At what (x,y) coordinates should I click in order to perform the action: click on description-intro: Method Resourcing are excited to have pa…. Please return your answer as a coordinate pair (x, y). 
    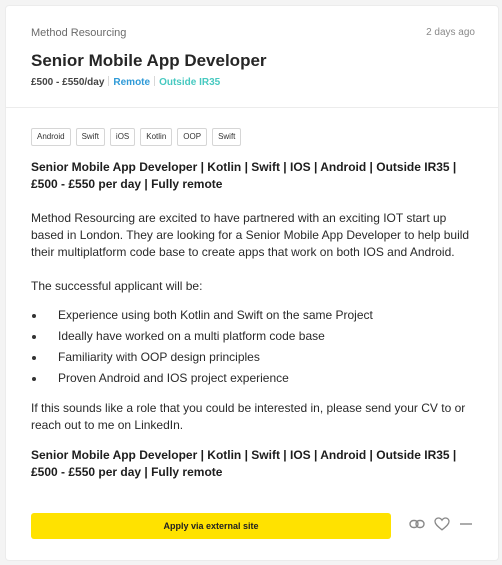
    Looking at the image, I should click on (250, 235).